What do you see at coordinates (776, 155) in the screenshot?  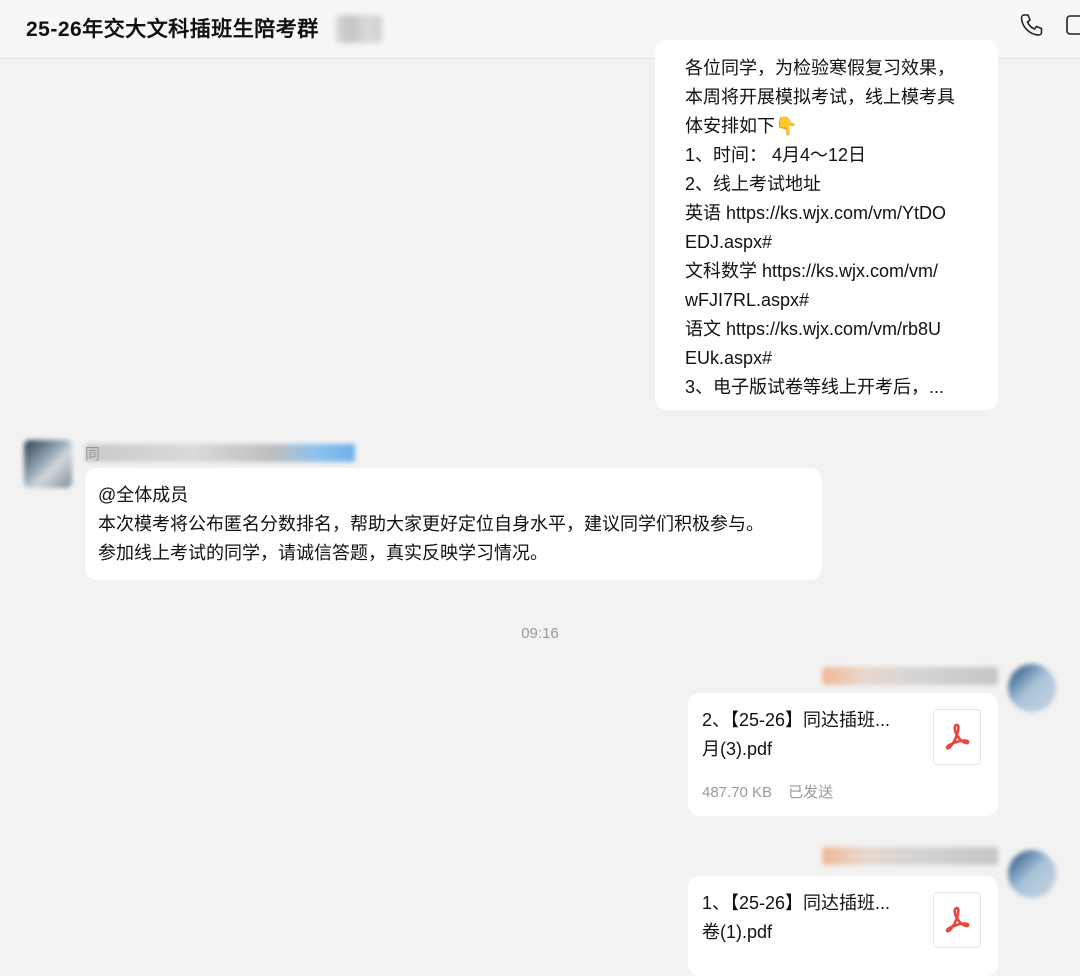 I see `message-line: 1、时间： 4月4～12日` at bounding box center [776, 155].